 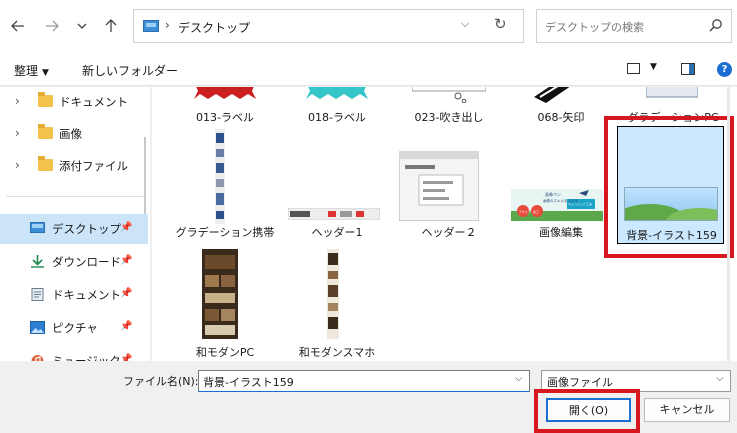 What do you see at coordinates (45, 73) in the screenshot?
I see `caret-down-icon: ▼` at bounding box center [45, 73].